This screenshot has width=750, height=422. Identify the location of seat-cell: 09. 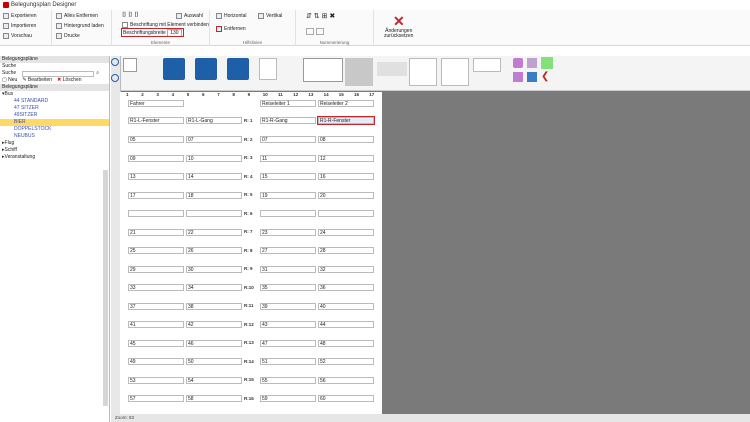
(156, 158).